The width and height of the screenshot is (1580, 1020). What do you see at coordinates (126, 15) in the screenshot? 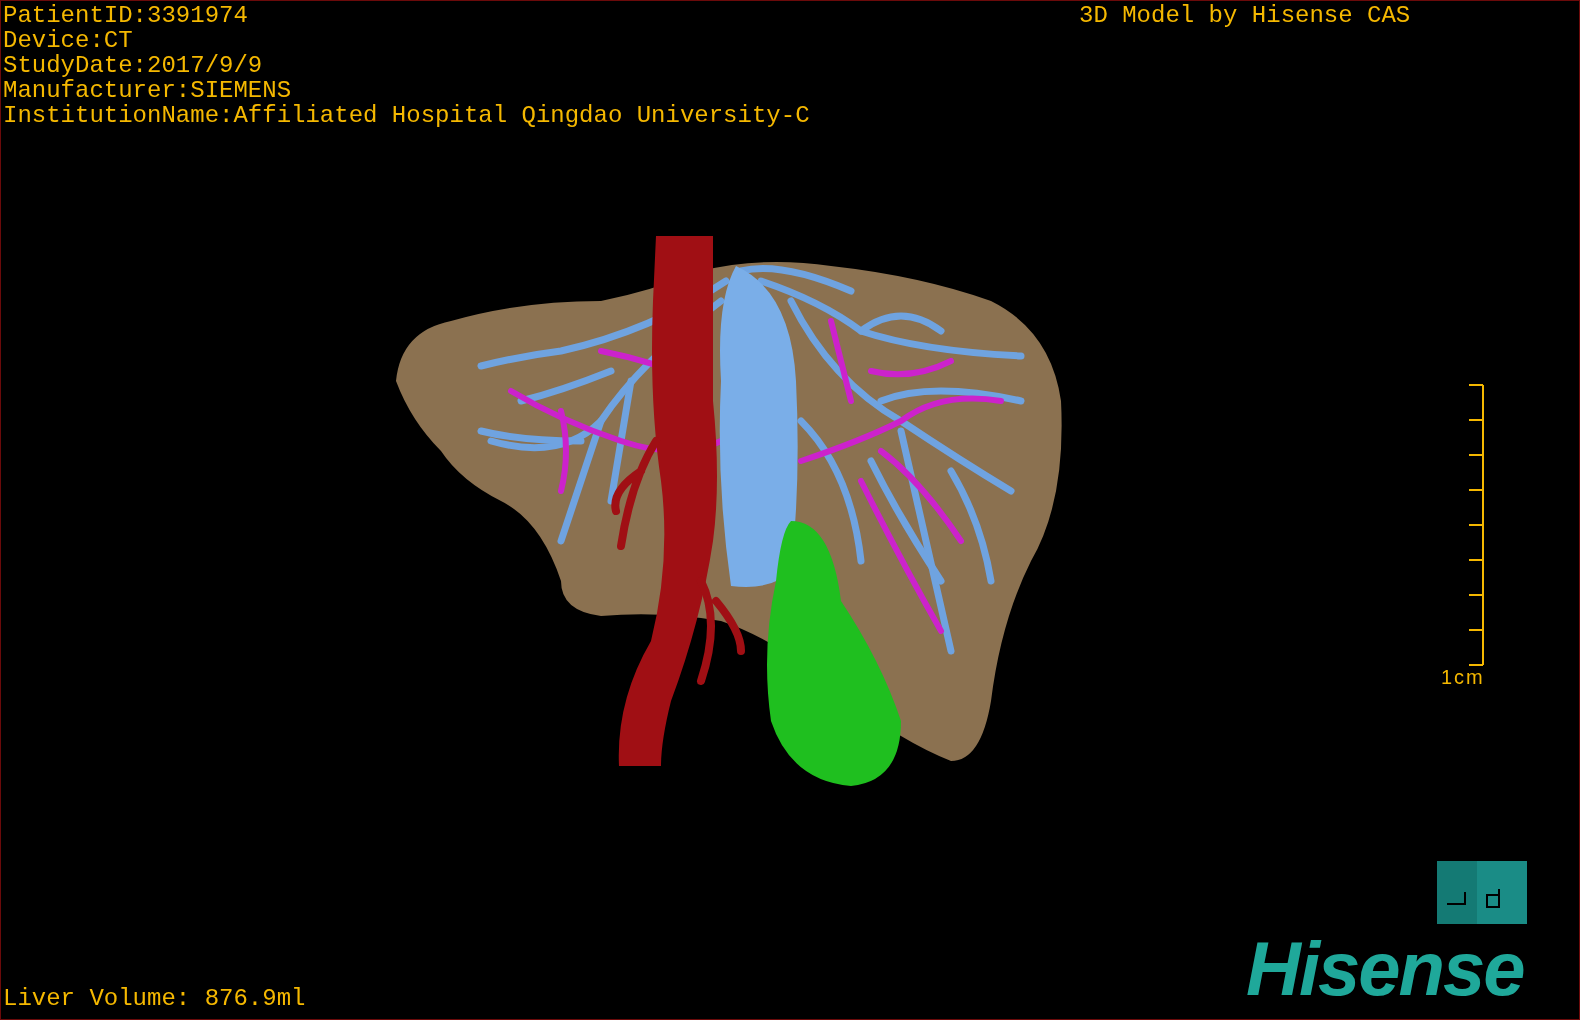
I see `patient-info-text: PatientID:3391974` at bounding box center [126, 15].